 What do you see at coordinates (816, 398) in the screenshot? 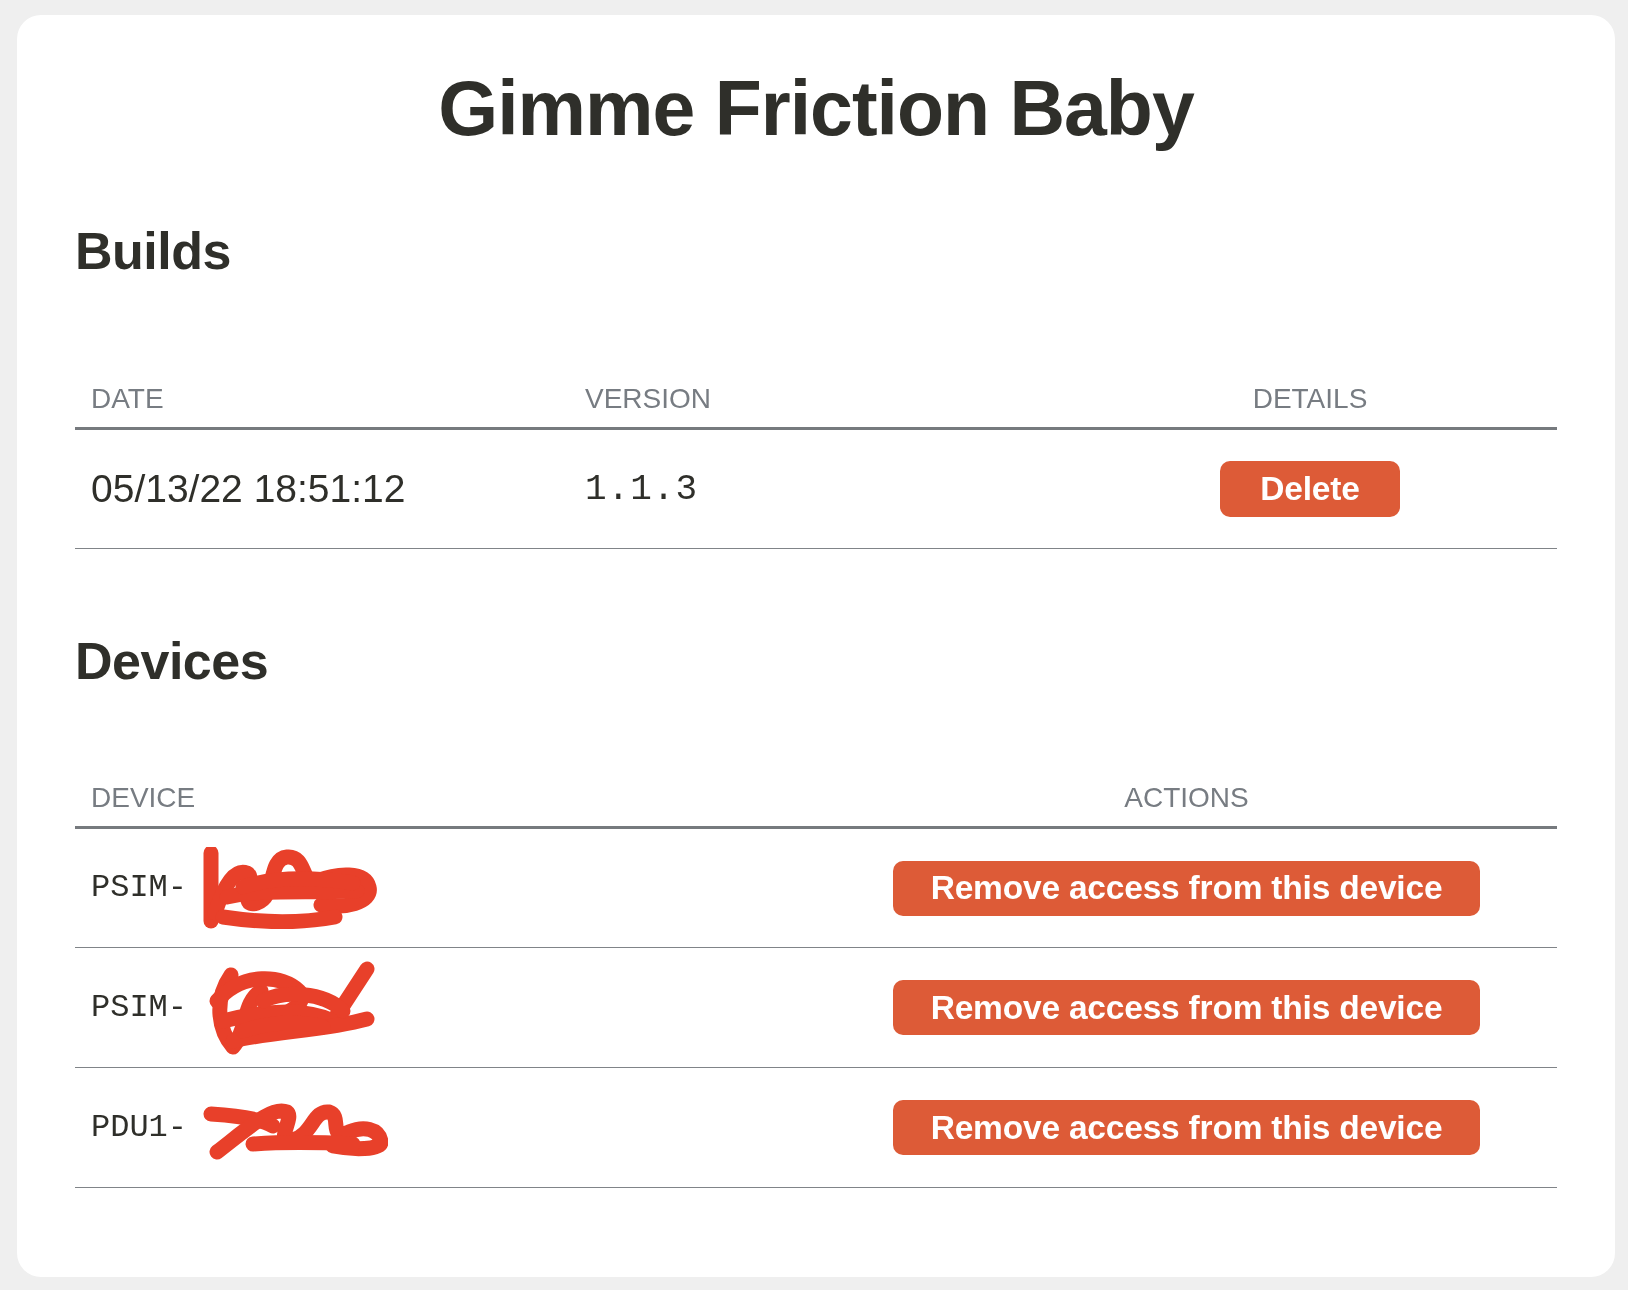
I see `column-header: VERSION` at bounding box center [816, 398].